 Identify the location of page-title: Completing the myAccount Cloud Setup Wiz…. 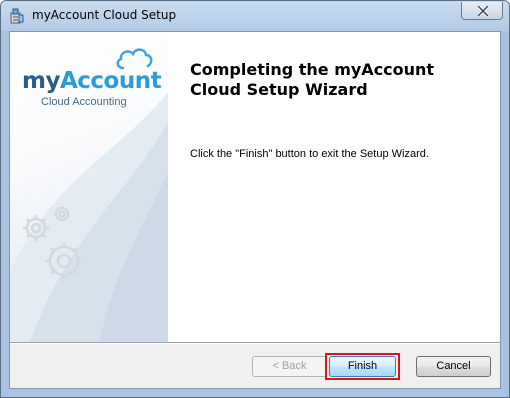
(312, 79).